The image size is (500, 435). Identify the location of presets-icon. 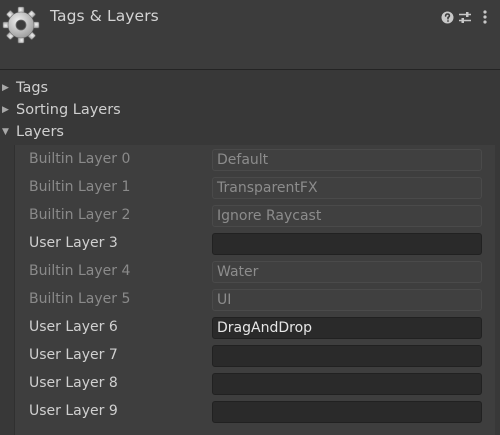
(465, 17).